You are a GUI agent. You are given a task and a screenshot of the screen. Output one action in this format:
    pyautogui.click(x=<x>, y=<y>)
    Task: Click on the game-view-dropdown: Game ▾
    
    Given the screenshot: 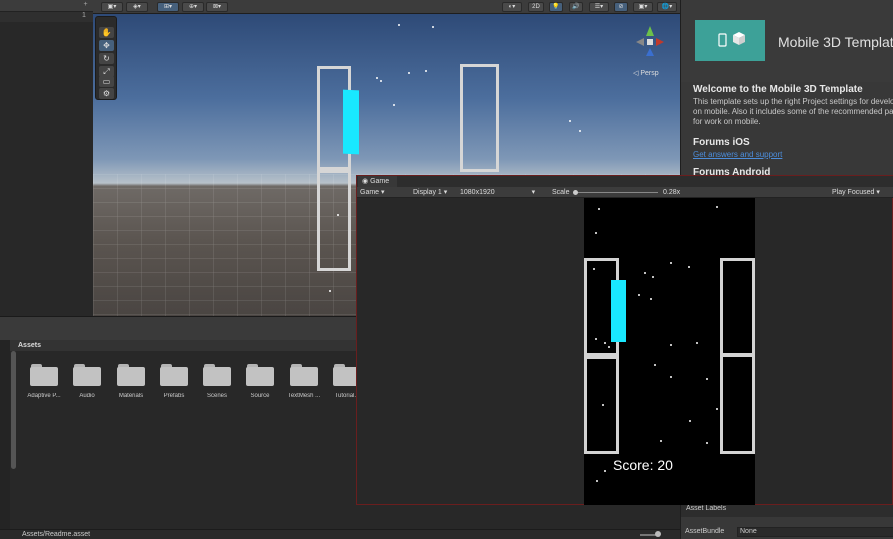 What is the action you would take?
    pyautogui.click(x=372, y=192)
    